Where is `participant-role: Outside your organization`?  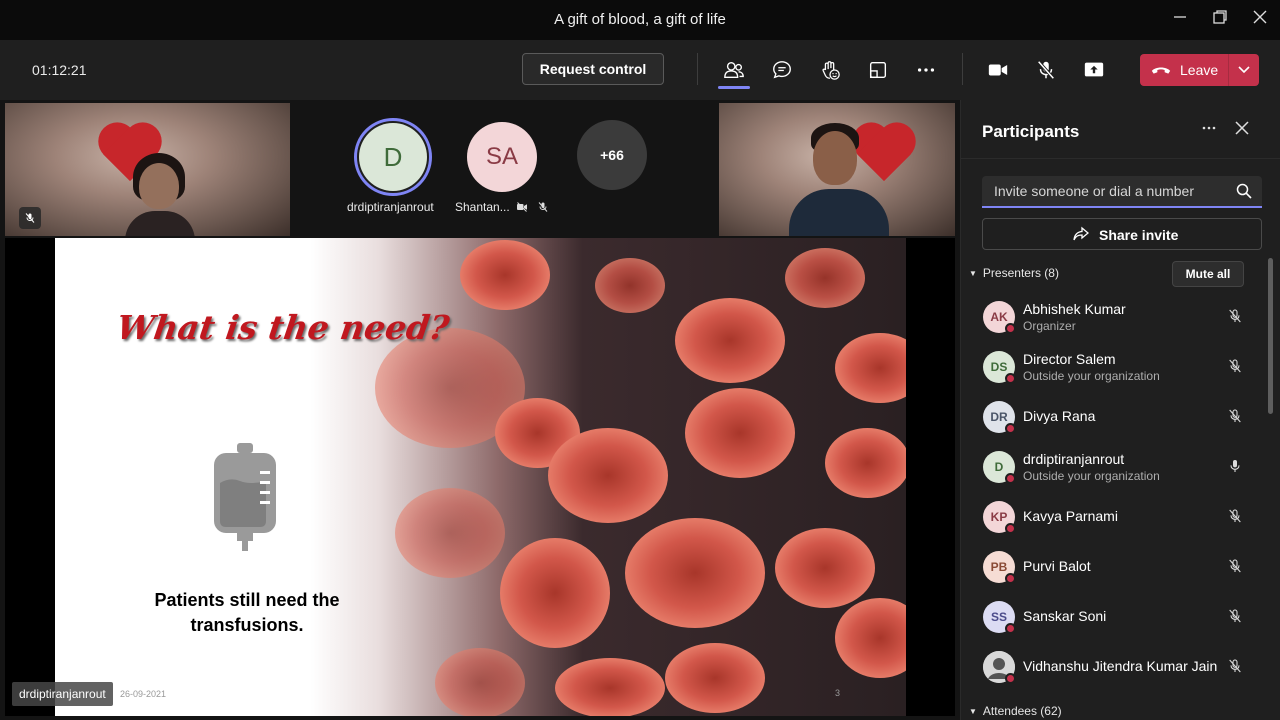
participant-role: Outside your organization is located at coordinates (1091, 376).